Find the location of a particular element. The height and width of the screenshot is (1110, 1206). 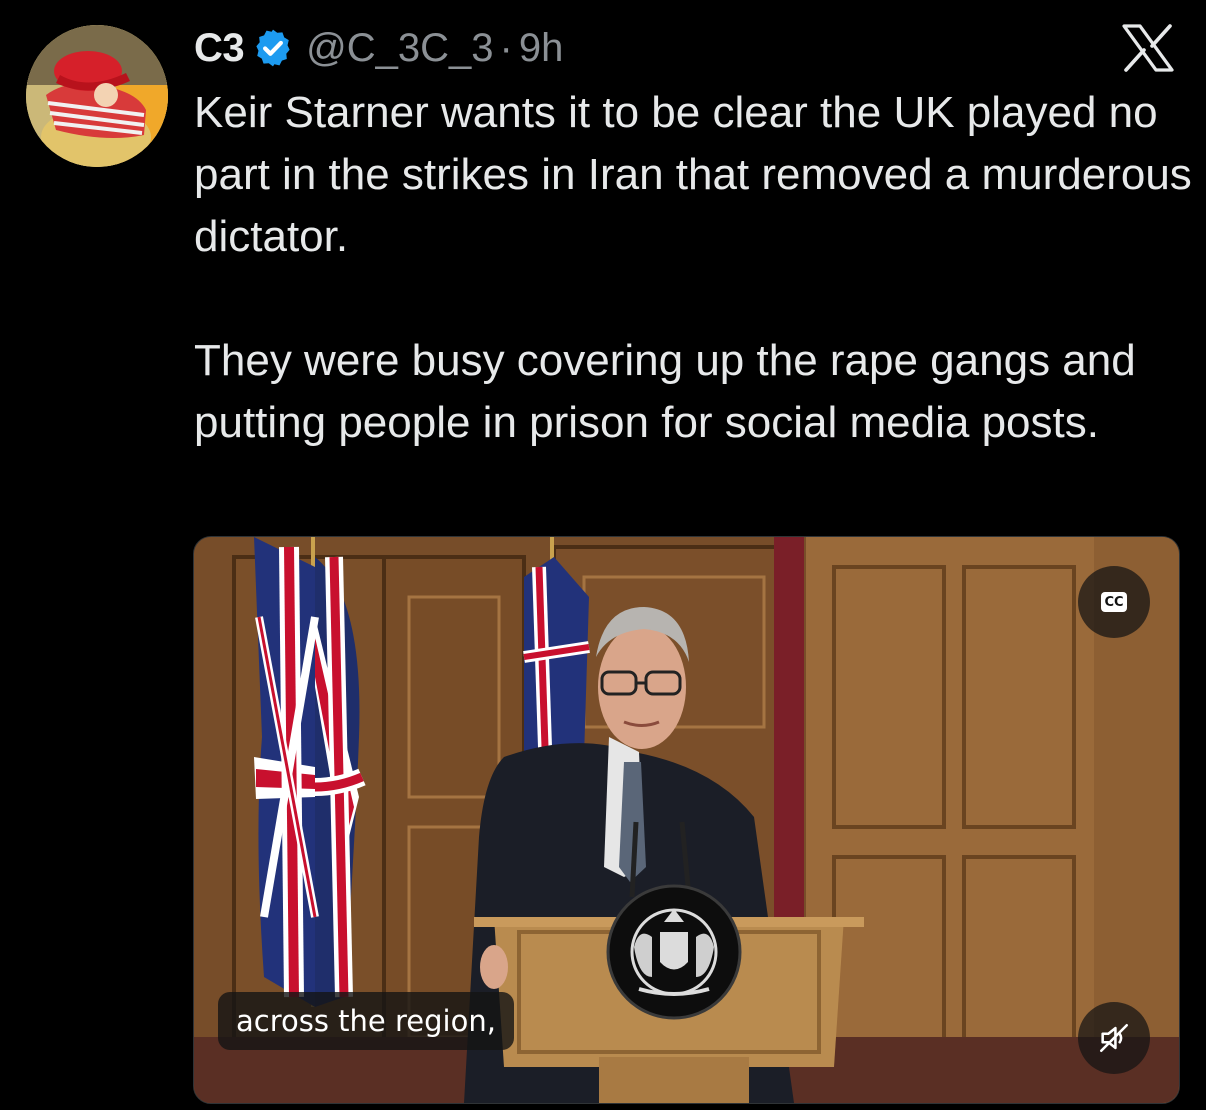

x-logo-icon is located at coordinates (1148, 48).